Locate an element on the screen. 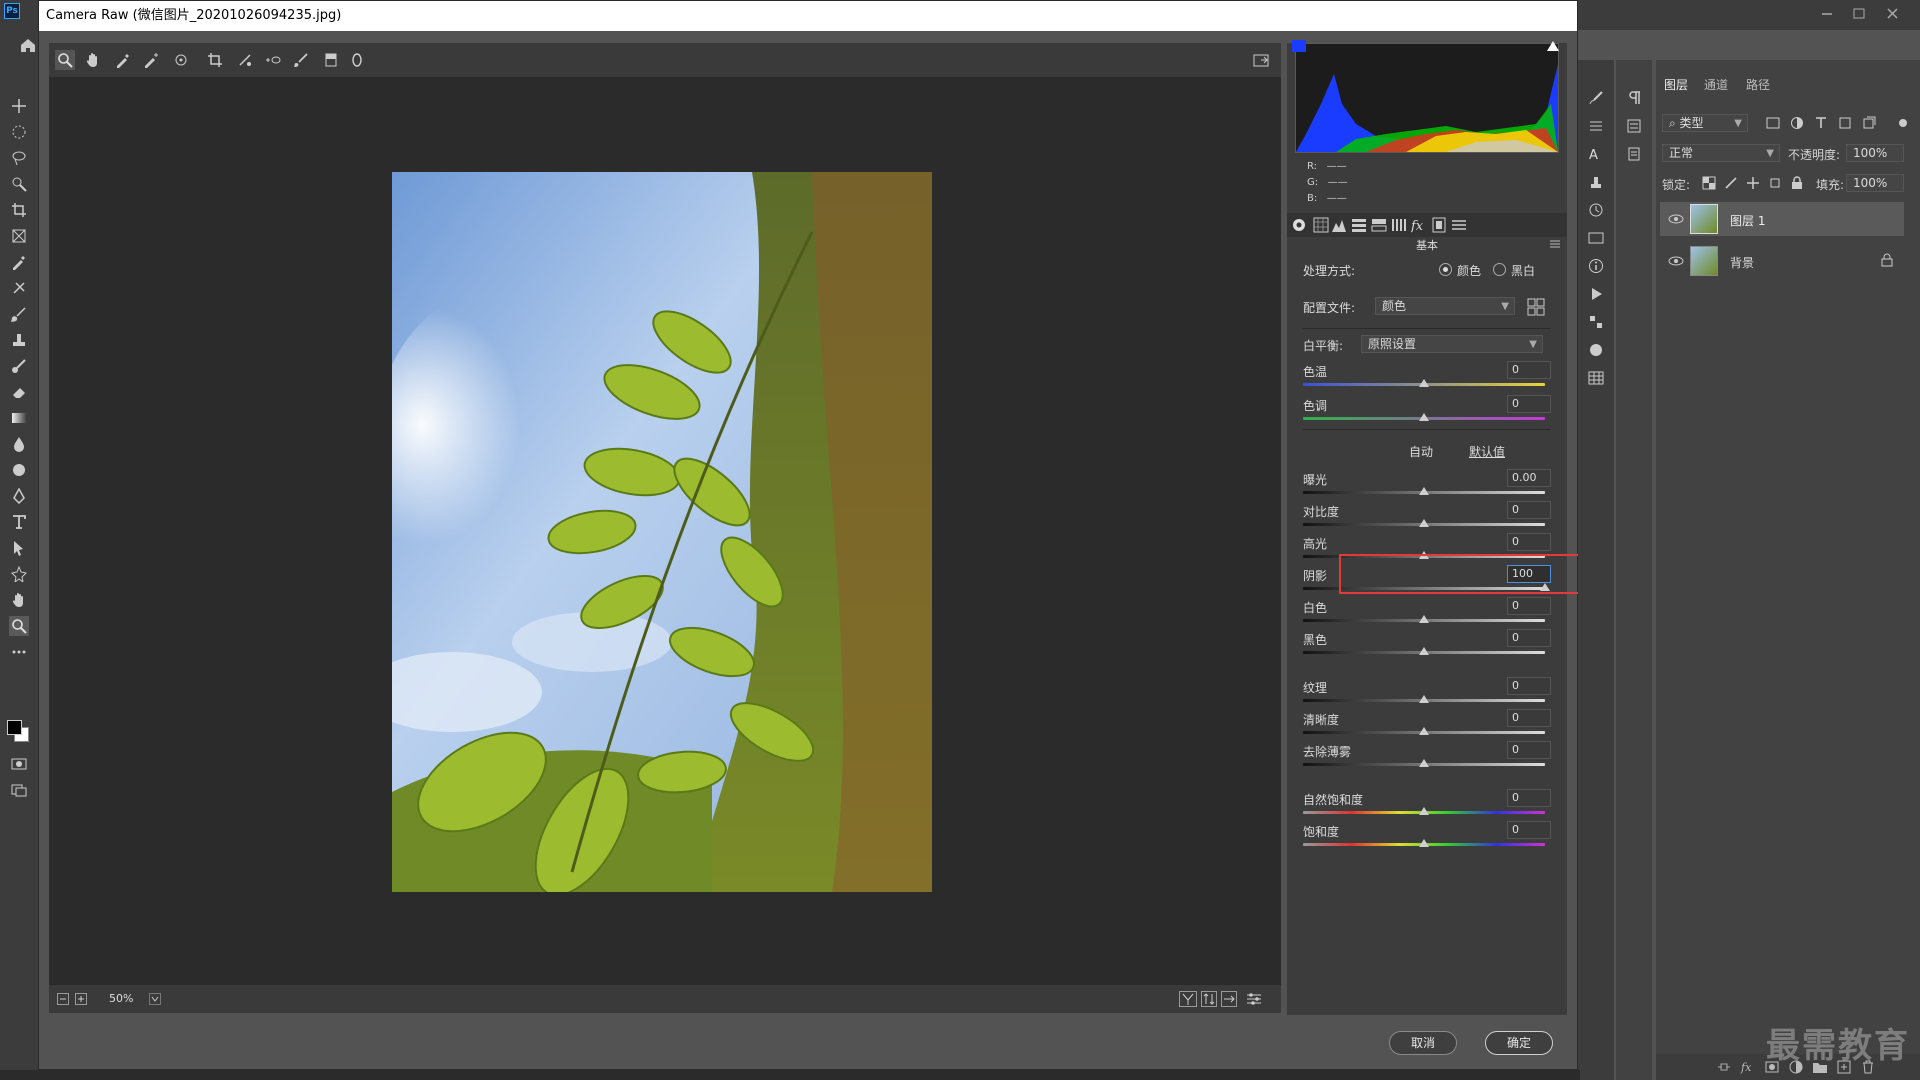 This screenshot has width=1920, height=1080. shape-tool-icon is located at coordinates (19, 574).